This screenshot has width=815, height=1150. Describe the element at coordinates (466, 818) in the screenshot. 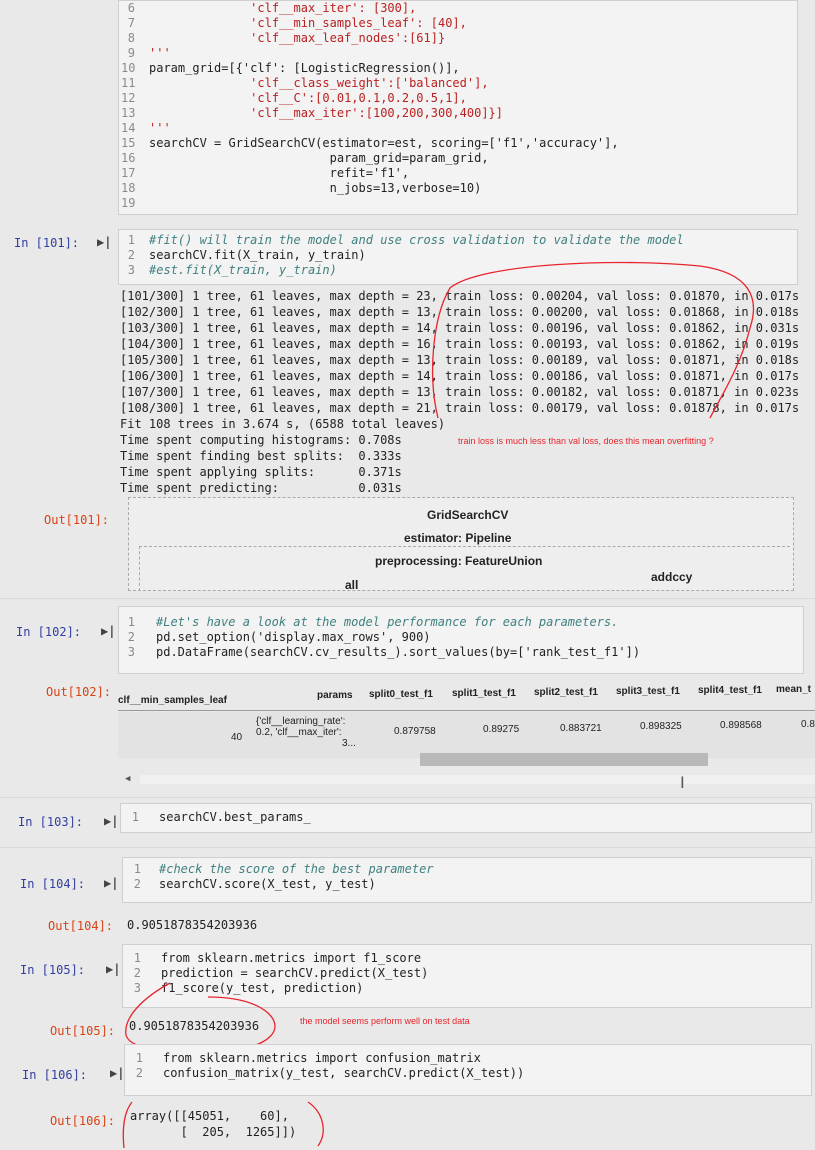

I see `code-cell-103: 1 searchCV.best_params_` at that location.